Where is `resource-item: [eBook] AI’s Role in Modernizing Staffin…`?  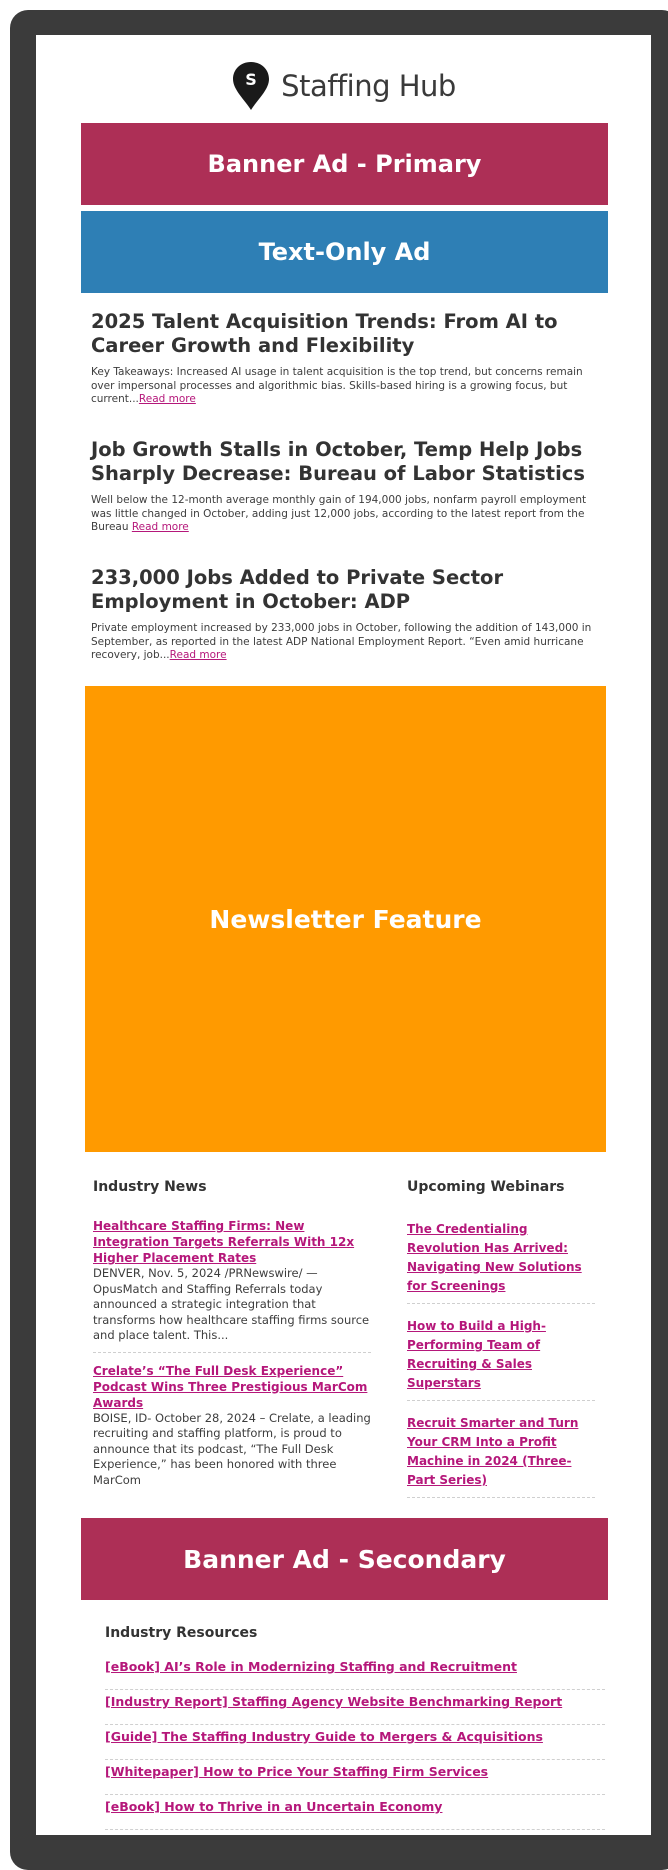
resource-item: [eBook] AI’s Role in Modernizing Staffin… is located at coordinates (355, 1672).